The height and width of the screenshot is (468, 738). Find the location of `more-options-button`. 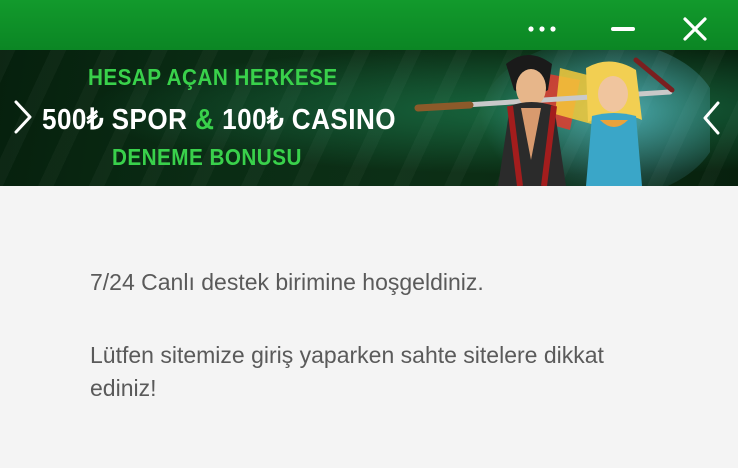

more-options-button is located at coordinates (542, 29).